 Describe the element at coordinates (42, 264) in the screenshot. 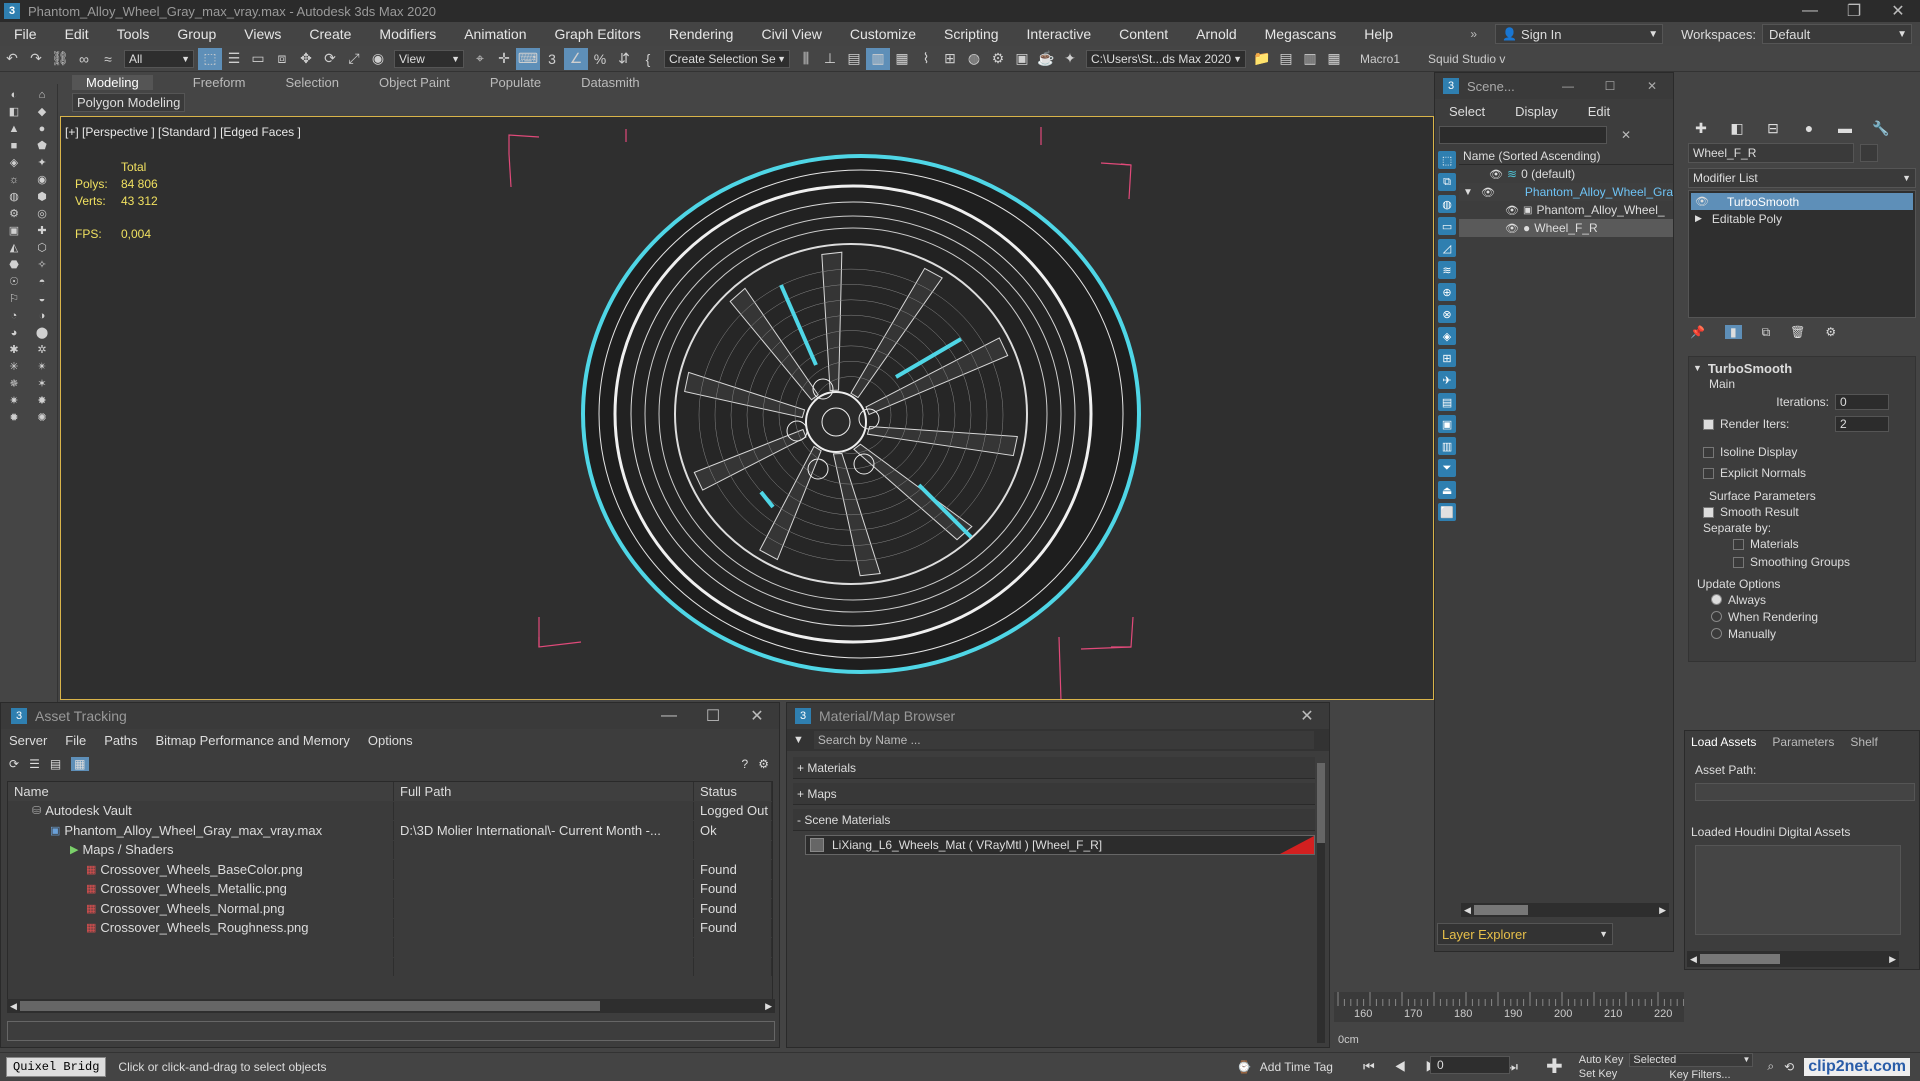

I see `create-tool-icon: ✧` at that location.